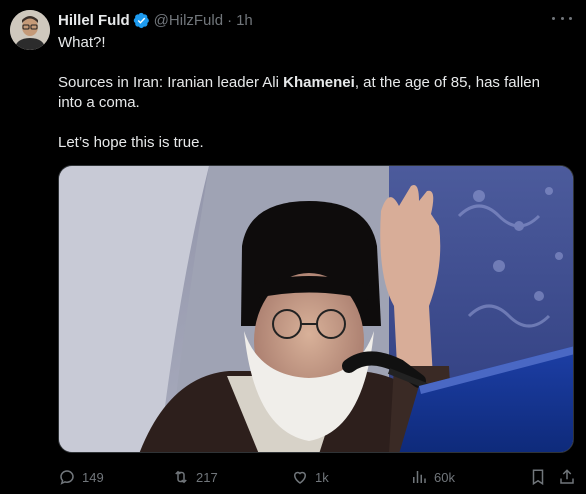 This screenshot has height=494, width=586. Describe the element at coordinates (131, 142) in the screenshot. I see `tweet-line-3: Let’s hope this is true.` at that location.